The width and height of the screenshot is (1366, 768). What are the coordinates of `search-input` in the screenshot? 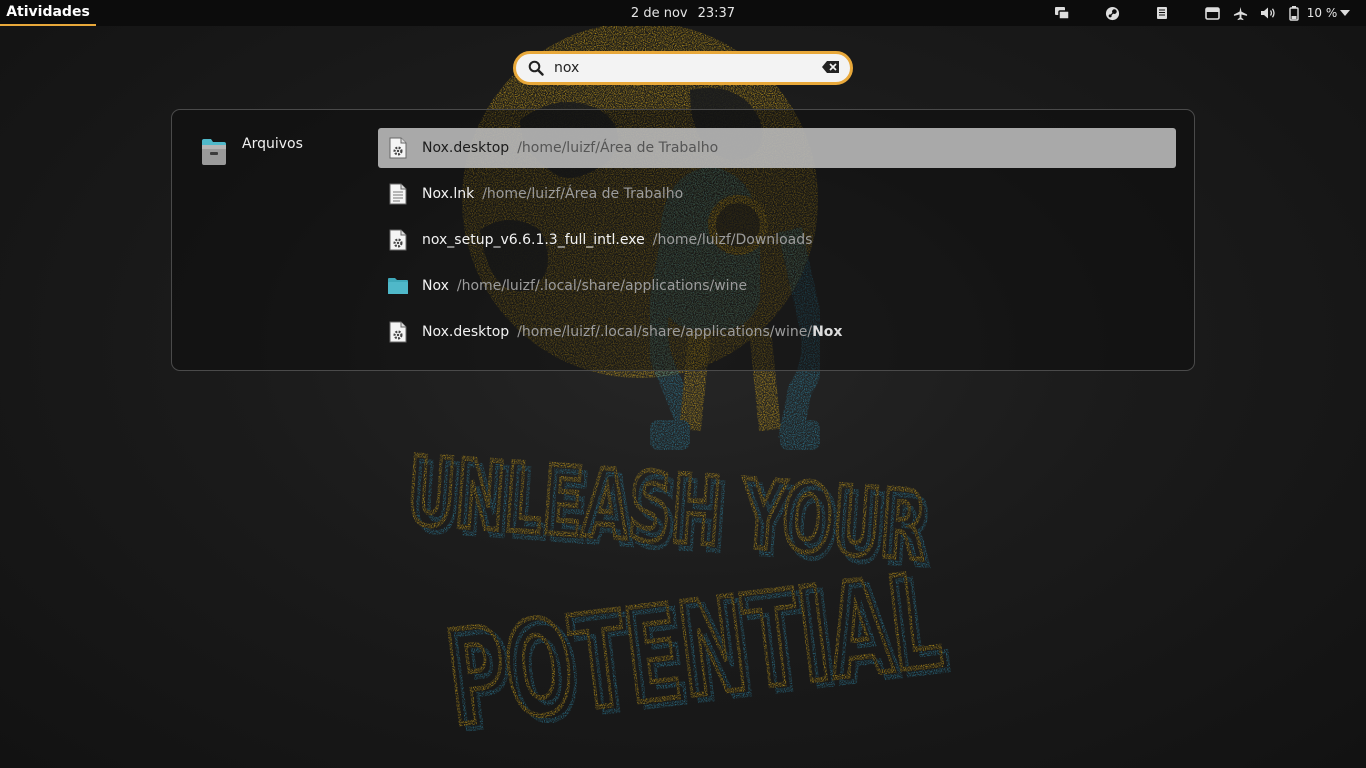 It's located at (684, 68).